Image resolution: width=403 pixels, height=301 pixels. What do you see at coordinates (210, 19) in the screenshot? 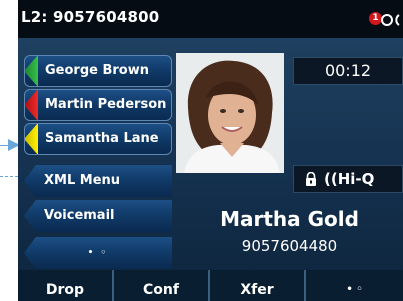
I see `status-bar: L2: 9057604800 1` at bounding box center [210, 19].